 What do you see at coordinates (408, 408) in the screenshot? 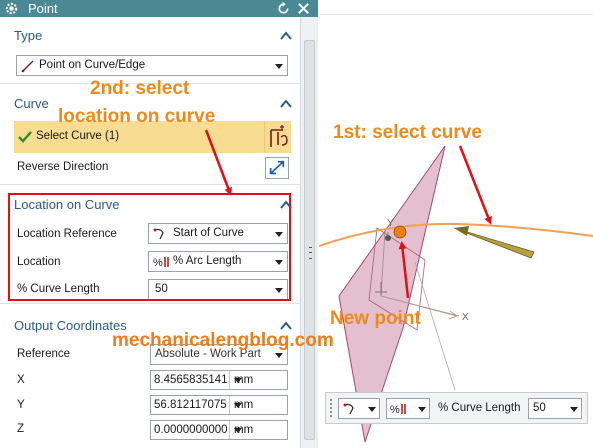
I see `location-mode-button: %` at bounding box center [408, 408].